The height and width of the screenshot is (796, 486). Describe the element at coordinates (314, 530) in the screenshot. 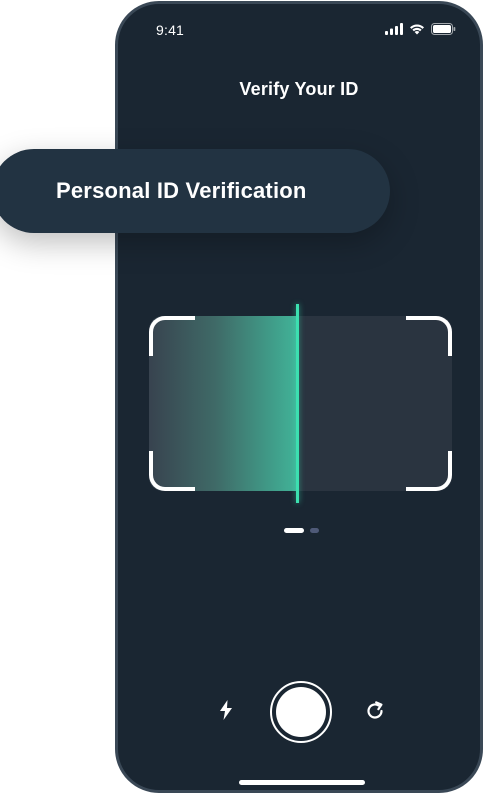

I see `page-dot` at that location.